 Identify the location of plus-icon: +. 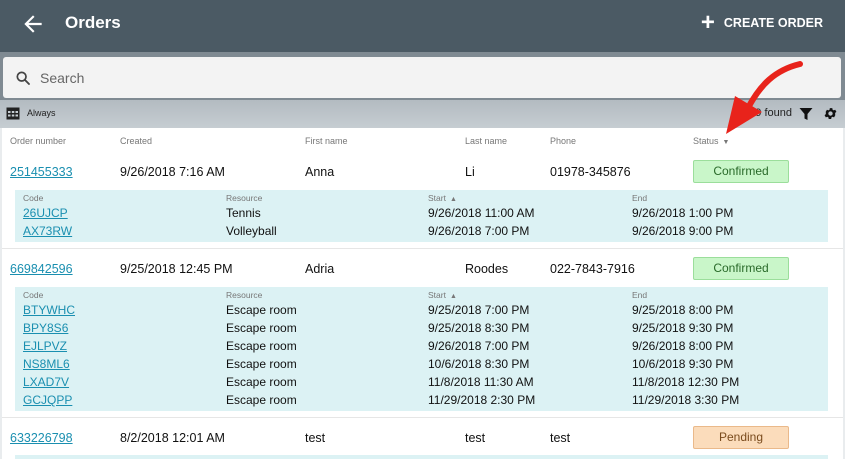
(707, 22).